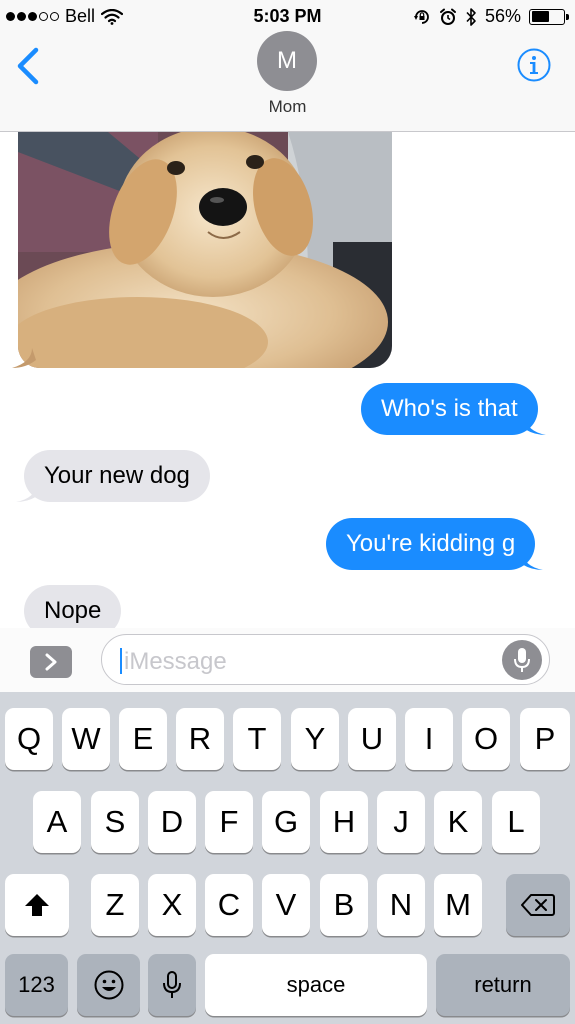  I want to click on key-c: C, so click(229, 905).